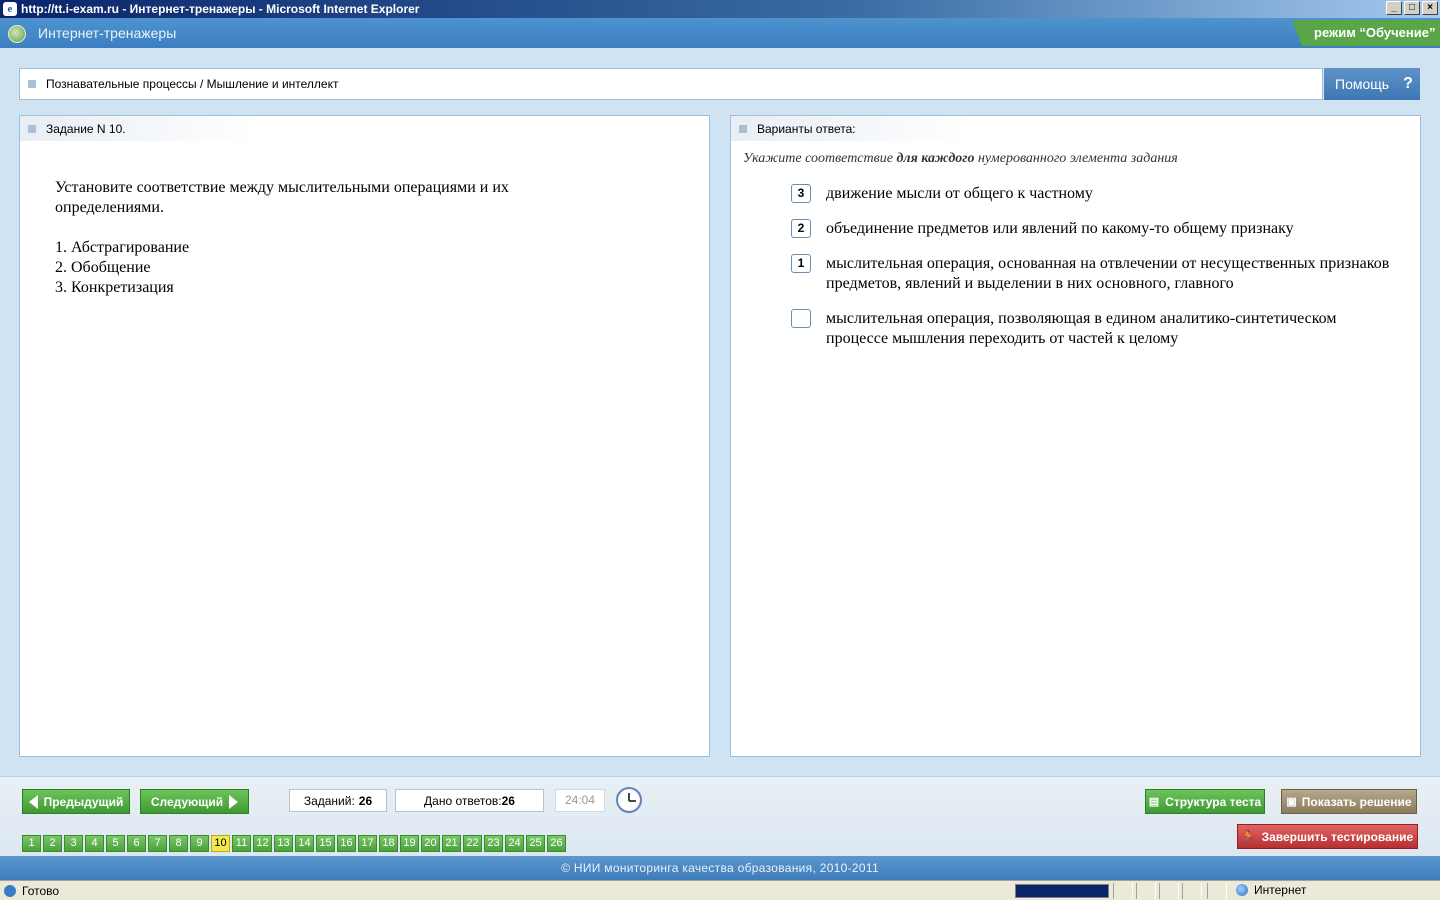  I want to click on instruction-text: нумерованного элемента задания, so click(1076, 158).